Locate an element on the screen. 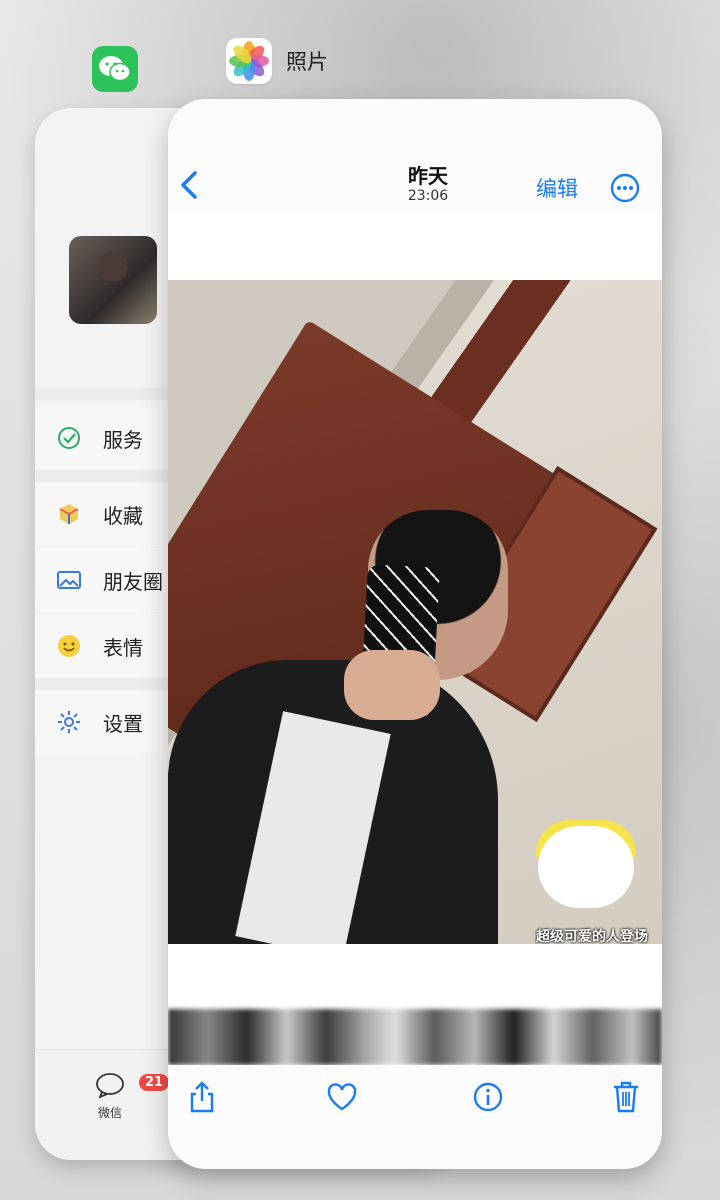 The height and width of the screenshot is (1200, 720). info-icon is located at coordinates (488, 1097).